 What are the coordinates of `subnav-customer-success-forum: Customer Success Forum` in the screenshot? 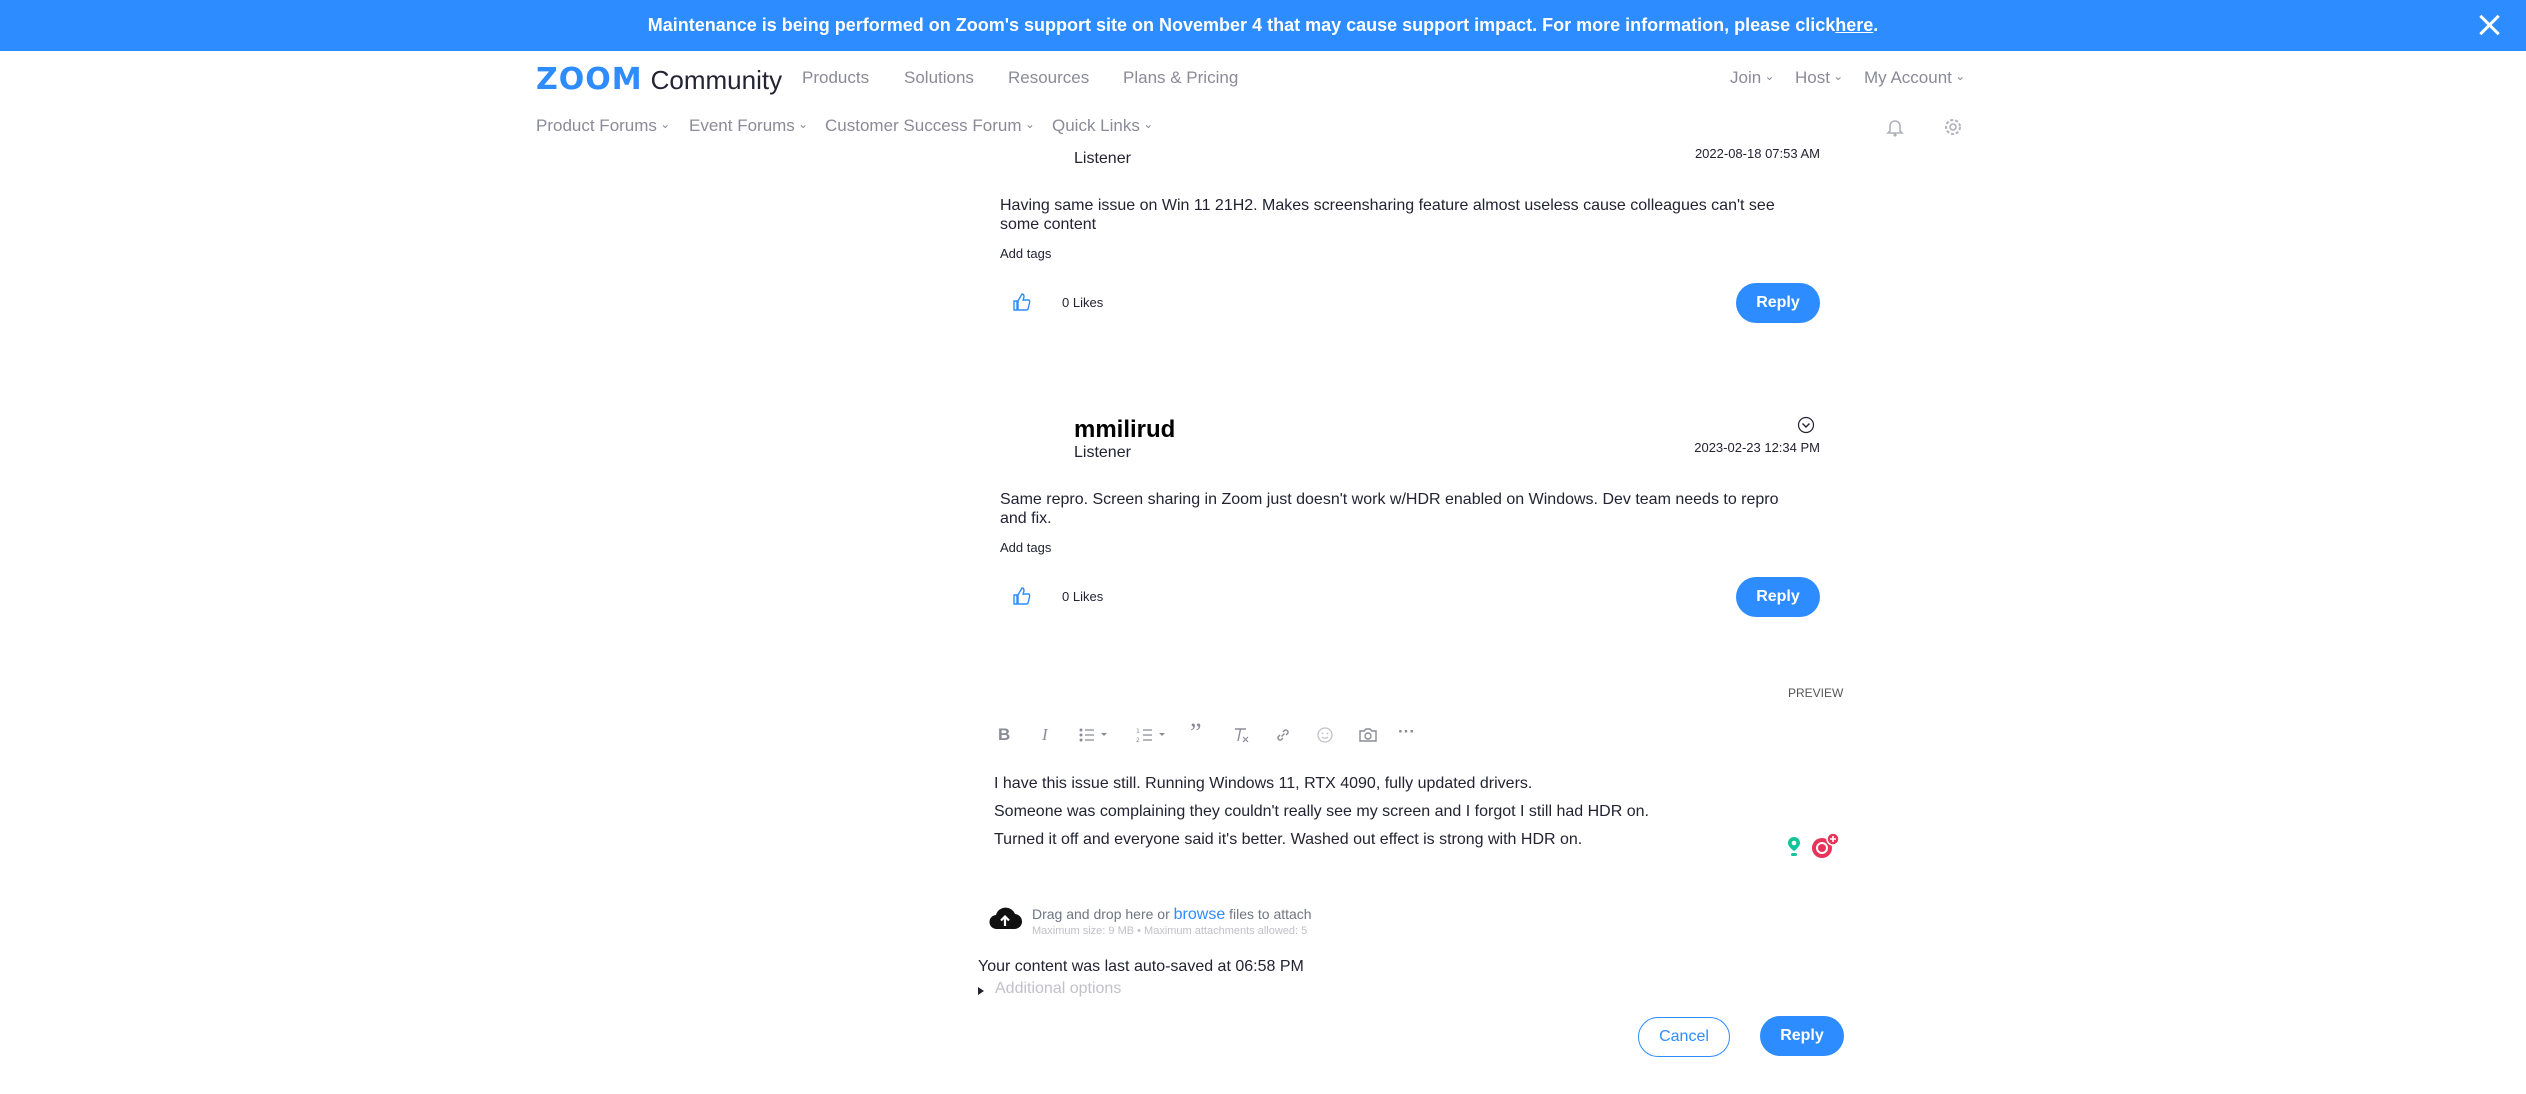 It's located at (930, 126).